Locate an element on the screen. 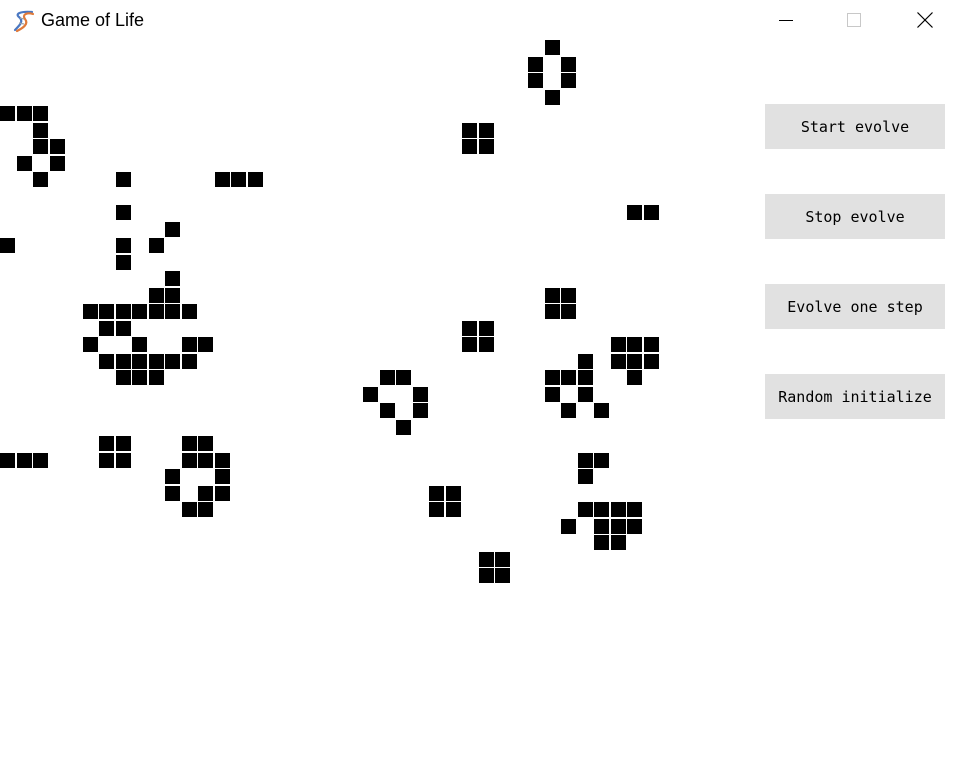 This screenshot has height=761, width=958. evolve-one-step-button: Evolve one step is located at coordinates (855, 306).